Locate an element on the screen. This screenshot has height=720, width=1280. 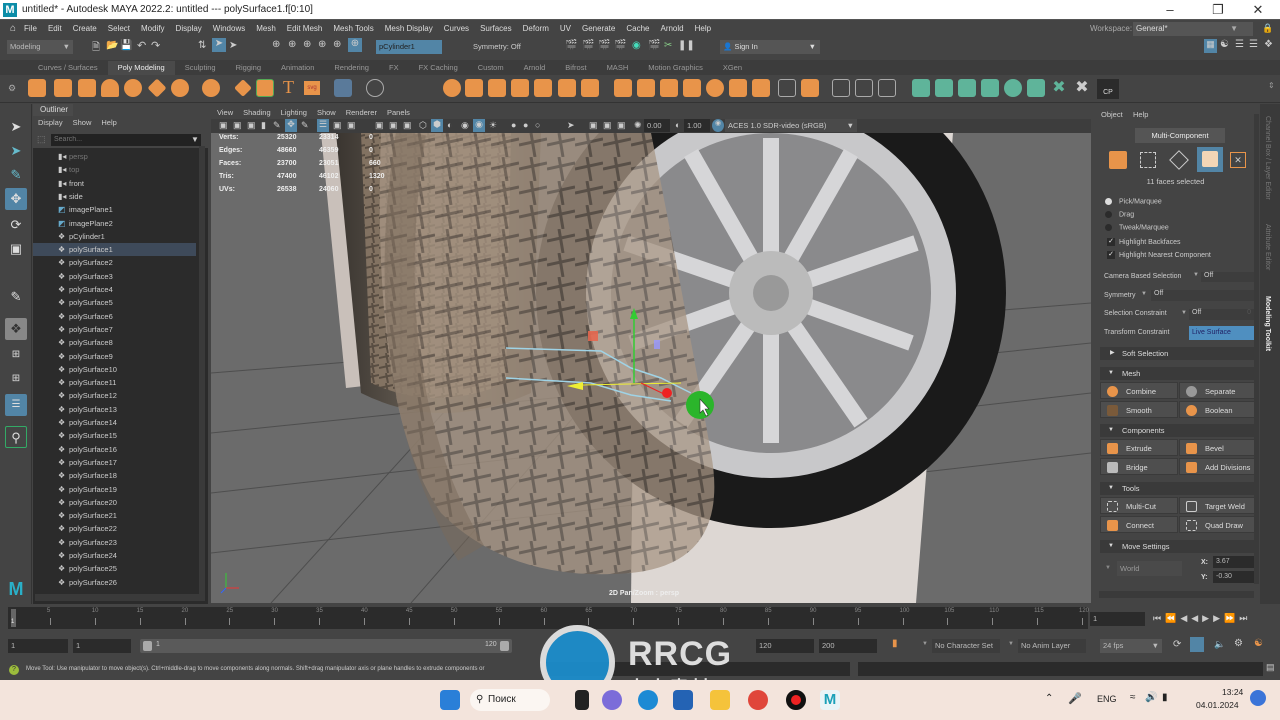
move-x-field: 3.67 is located at coordinates (1234, 562).